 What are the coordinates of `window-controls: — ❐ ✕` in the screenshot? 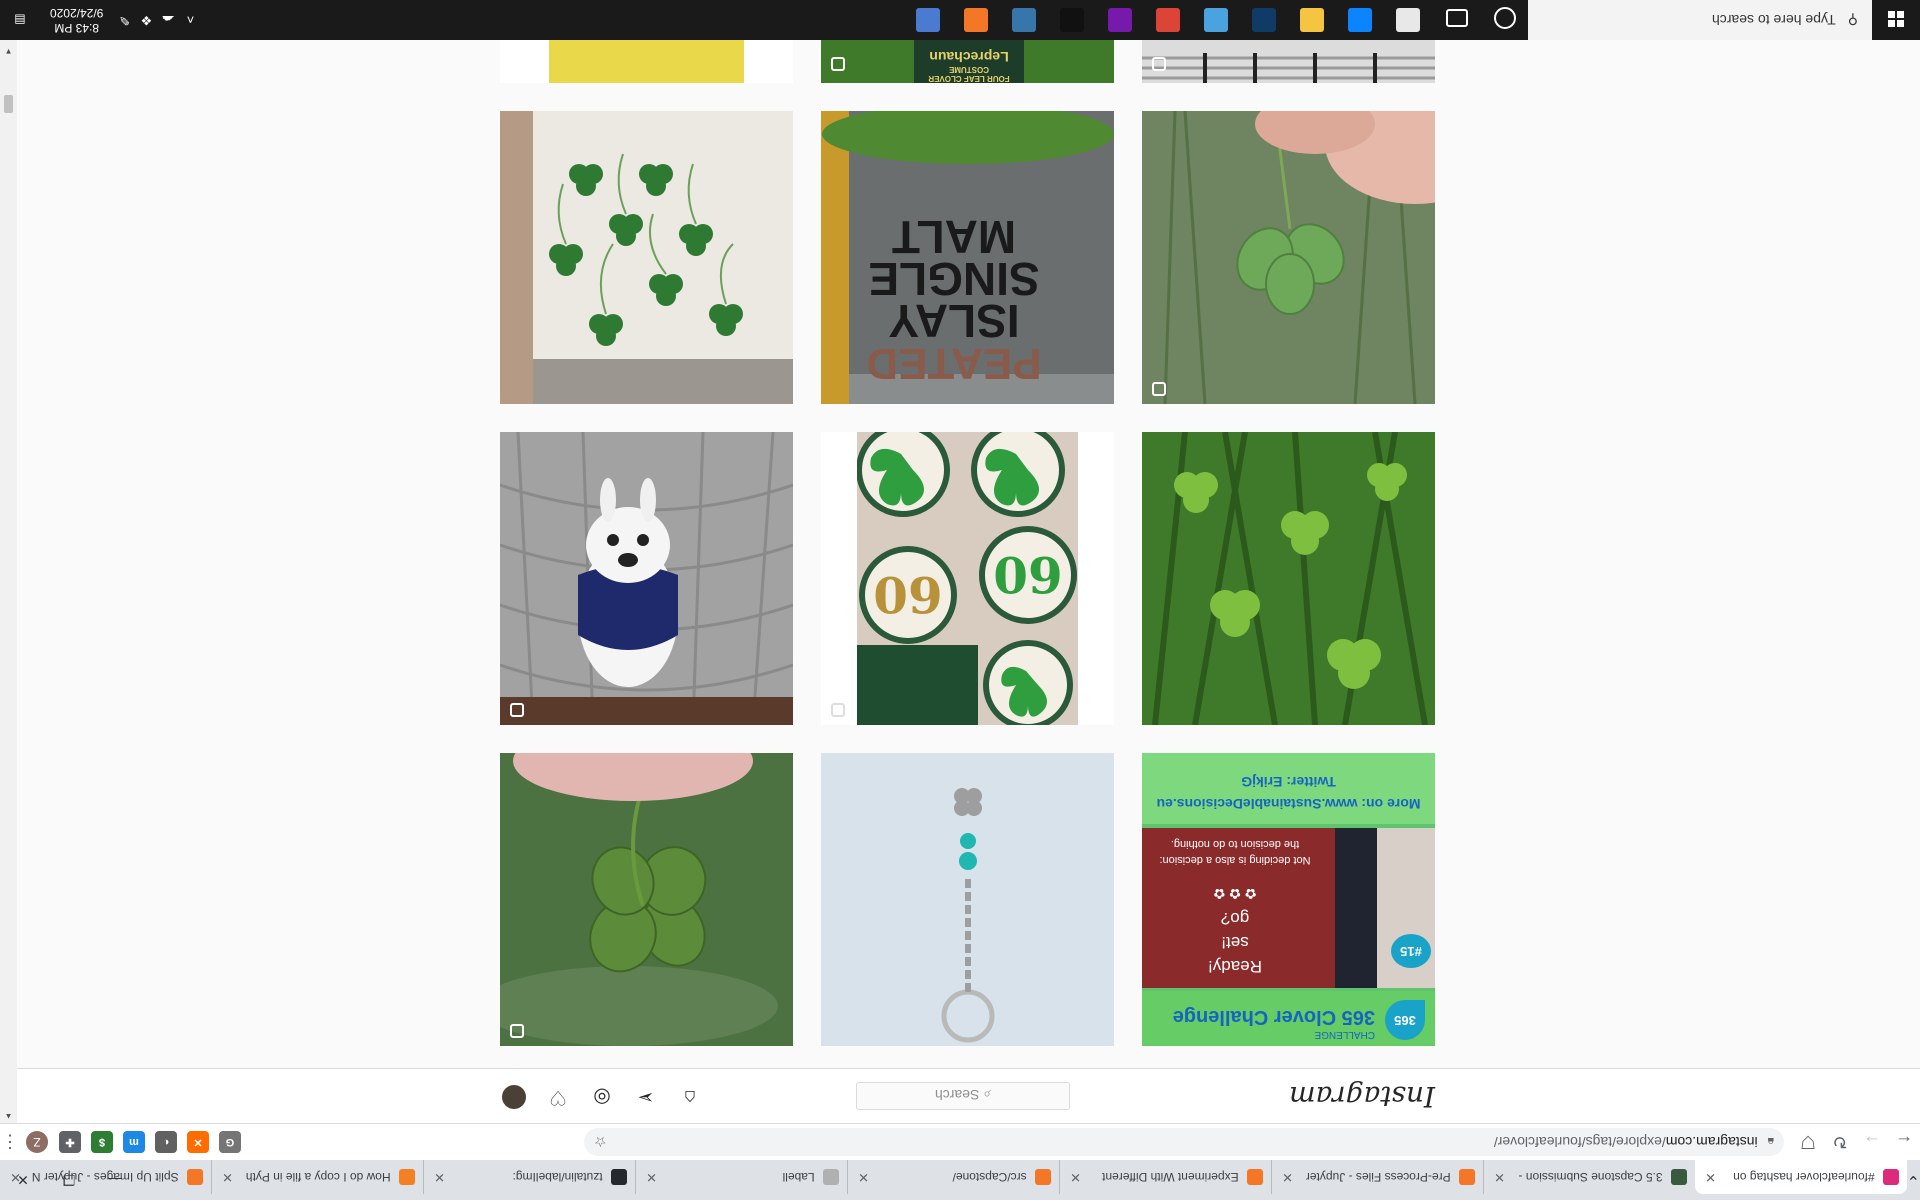 It's located at (69, 1180).